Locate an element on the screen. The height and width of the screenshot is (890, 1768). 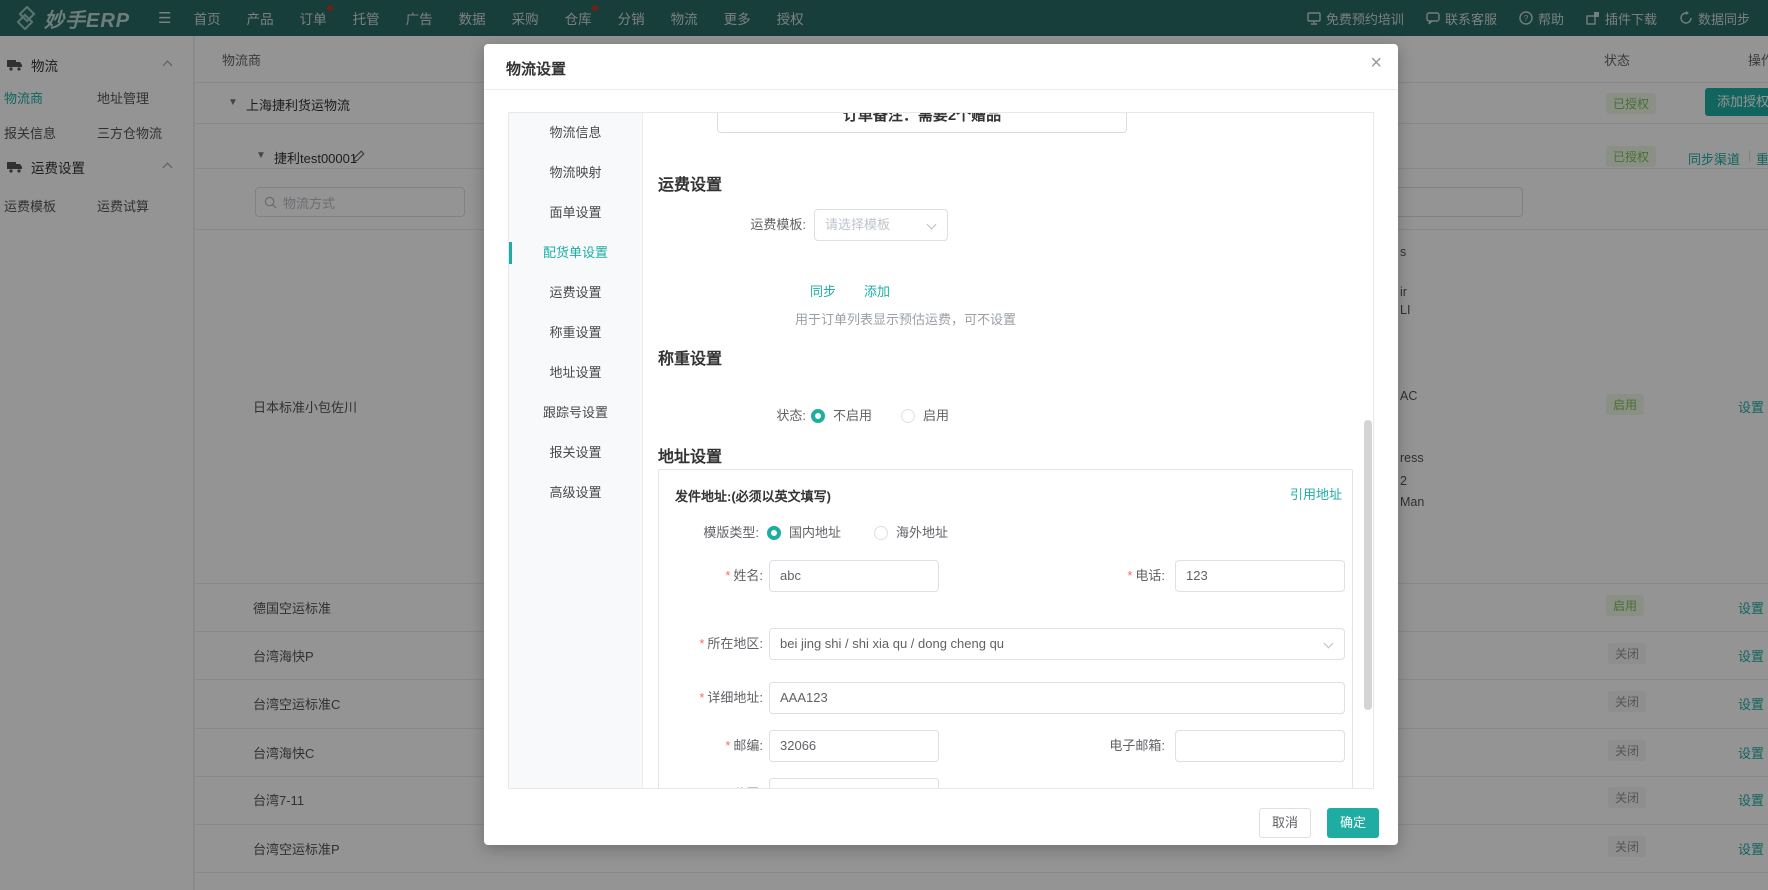
radio-weighing-on is located at coordinates (908, 416).